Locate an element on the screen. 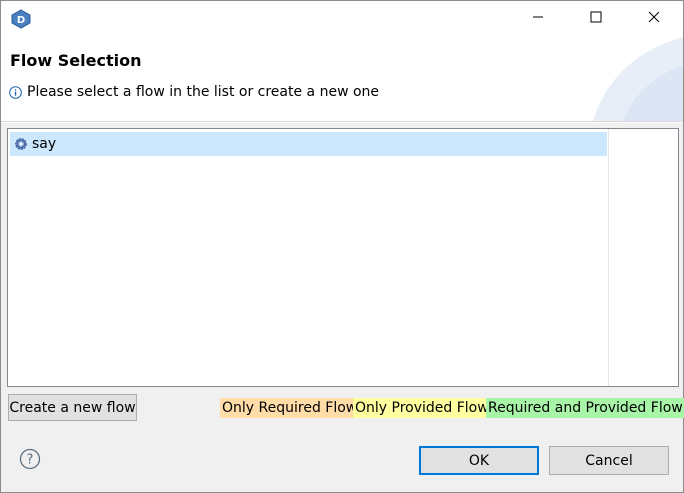 This screenshot has width=684, height=493. legend-provided-only: Only Provided Flow is located at coordinates (422, 408).